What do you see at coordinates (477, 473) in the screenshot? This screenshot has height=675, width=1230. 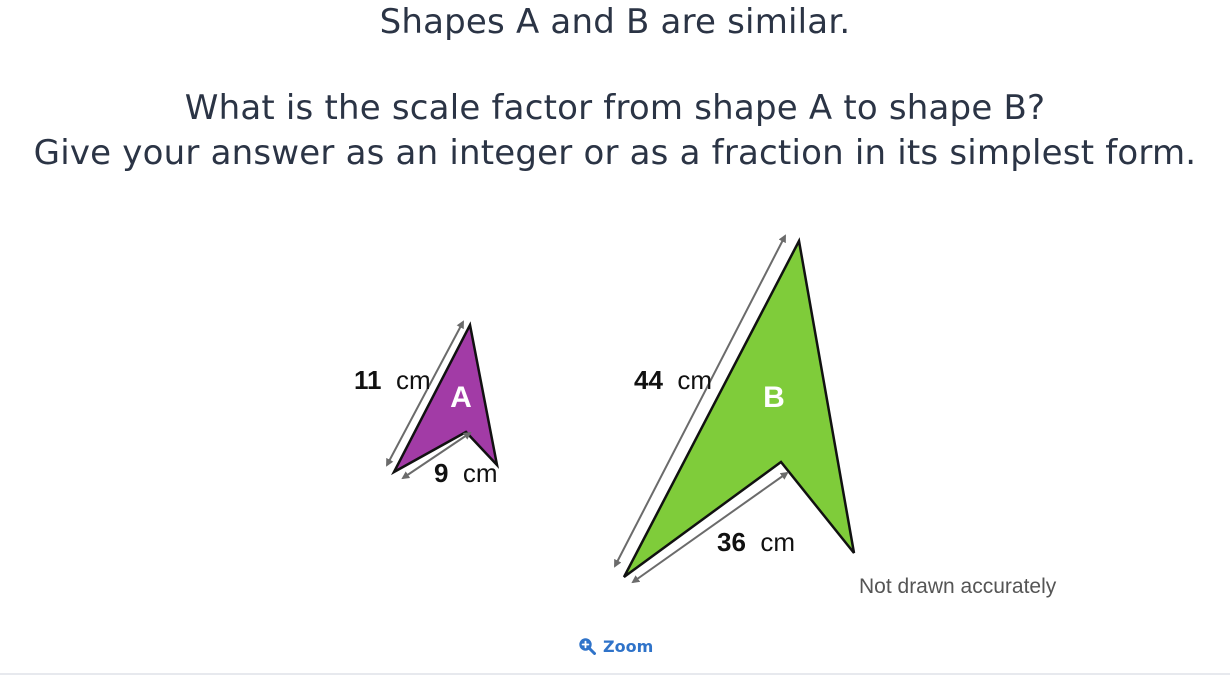 I see `shape-a-short-side-unit: cm` at bounding box center [477, 473].